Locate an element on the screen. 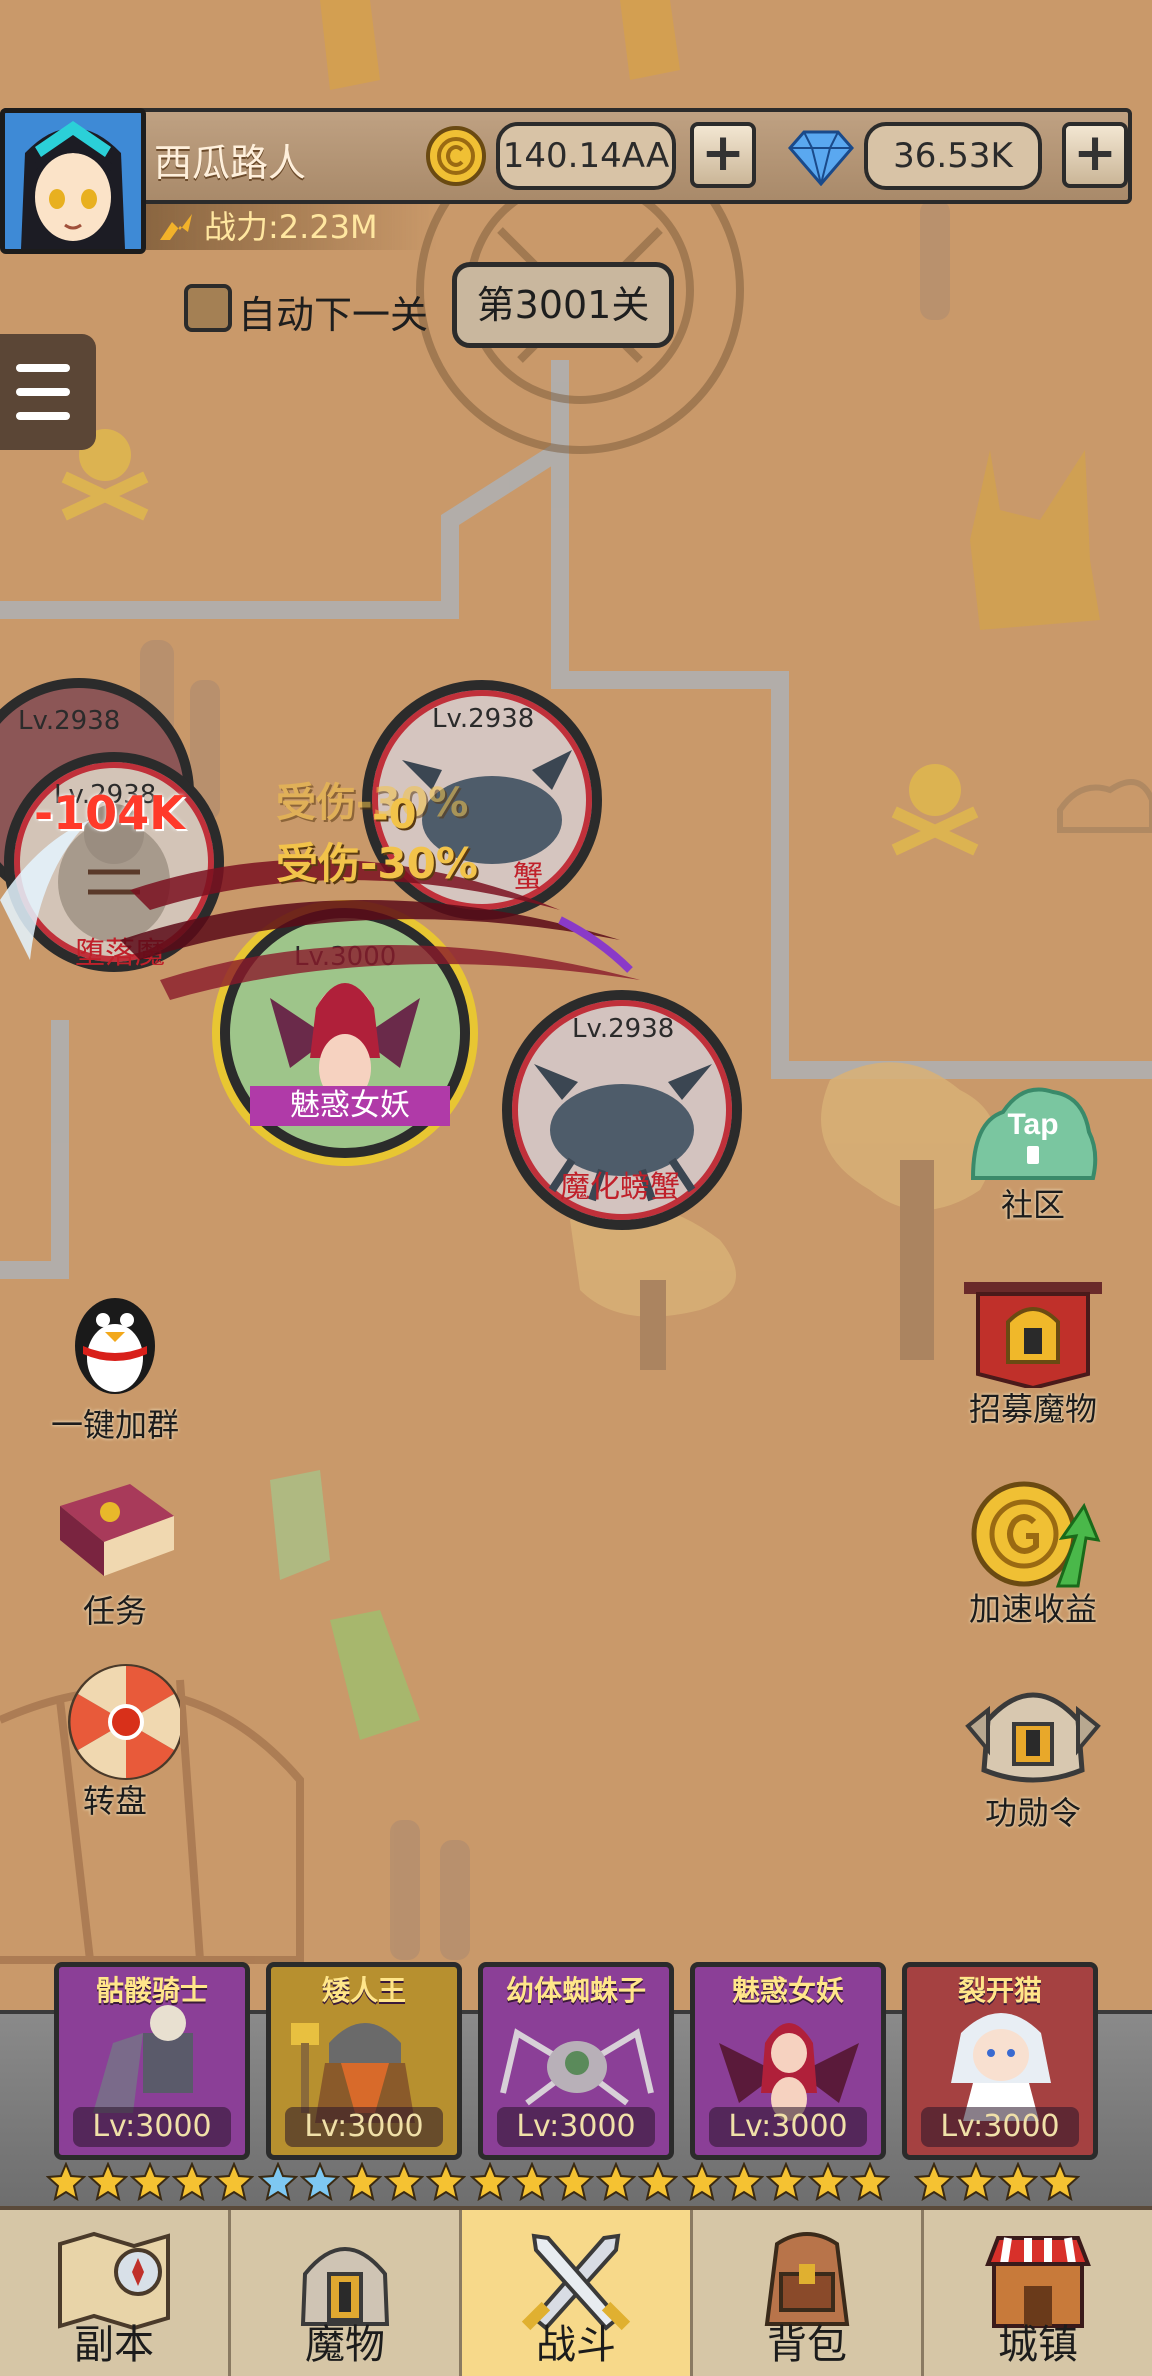  quest-button: 任务 is located at coordinates (115, 1556).